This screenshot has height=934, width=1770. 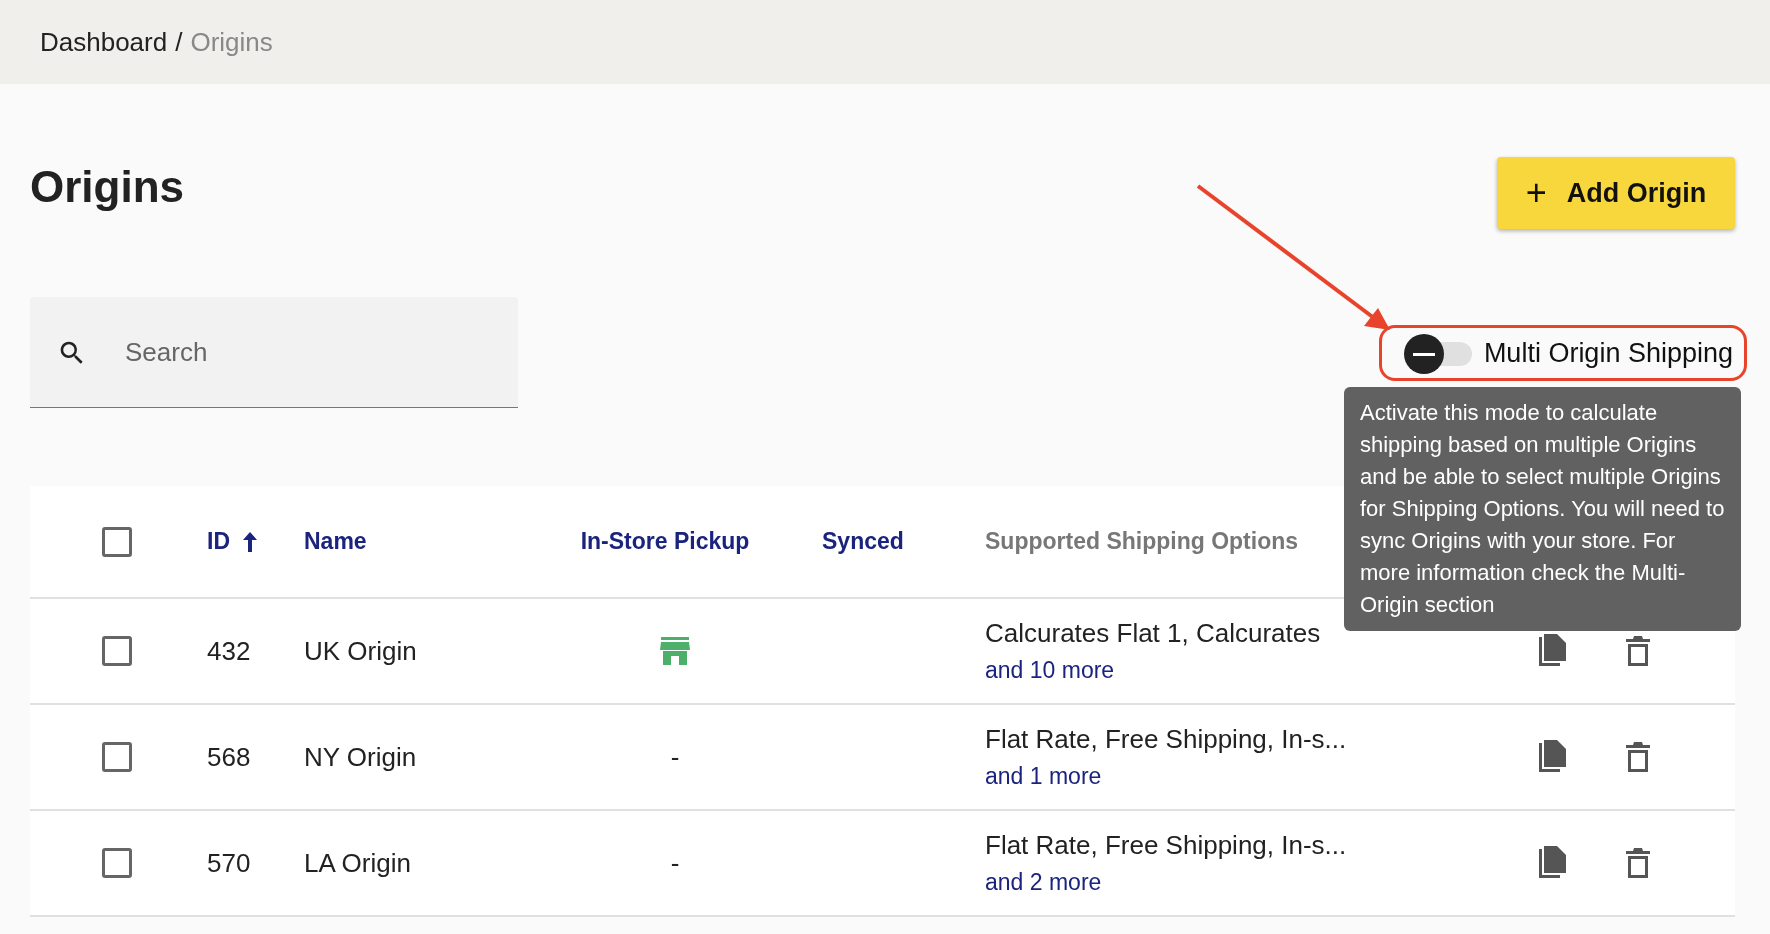 What do you see at coordinates (229, 863) in the screenshot?
I see `table-cell: 570` at bounding box center [229, 863].